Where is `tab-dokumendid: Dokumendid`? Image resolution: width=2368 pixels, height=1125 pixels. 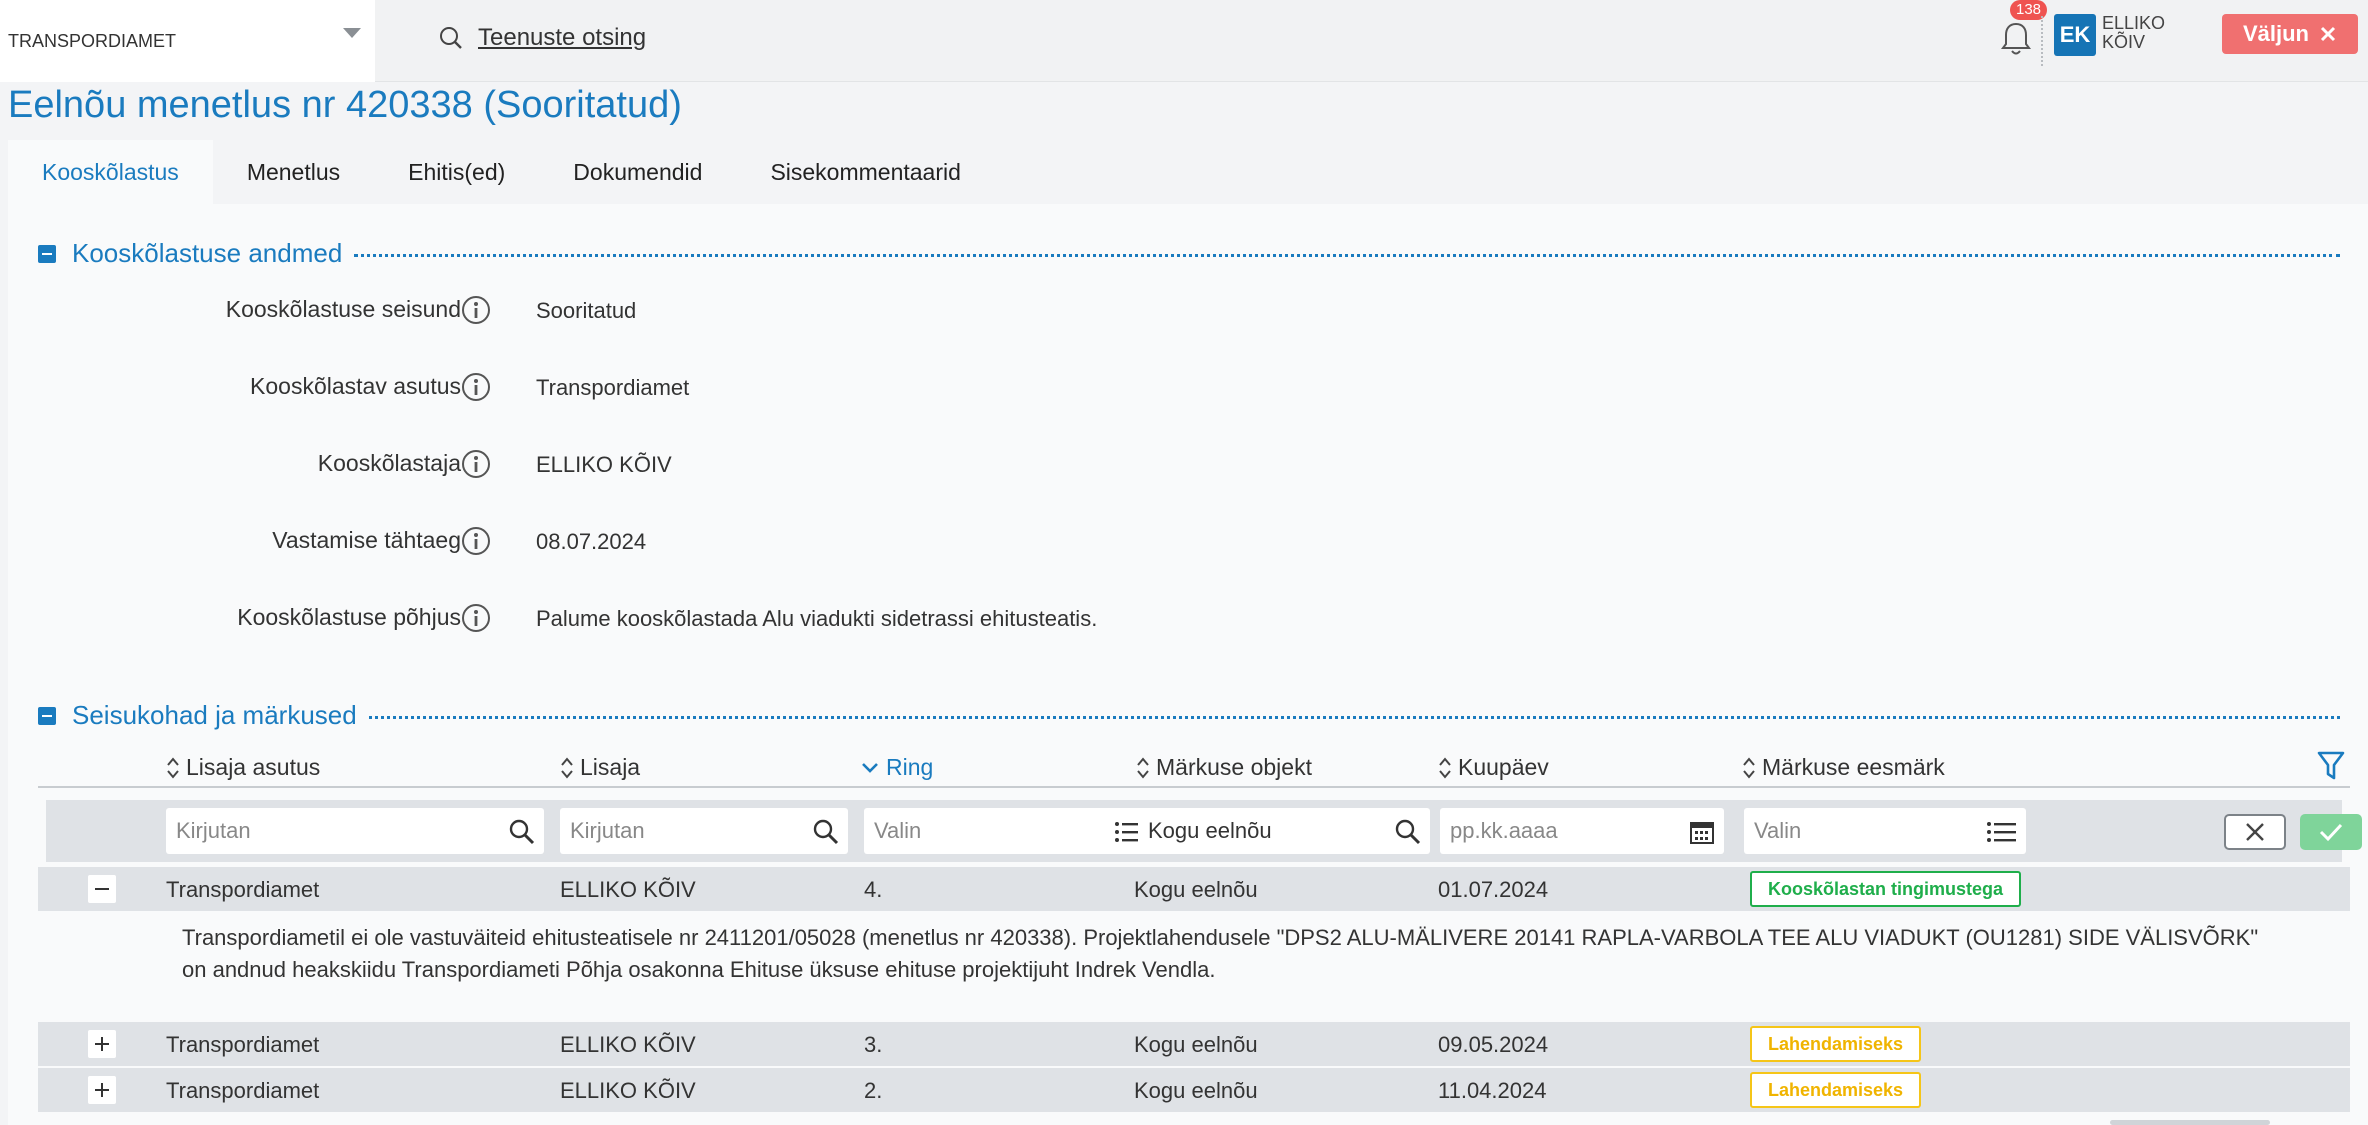
tab-dokumendid: Dokumendid is located at coordinates (637, 172).